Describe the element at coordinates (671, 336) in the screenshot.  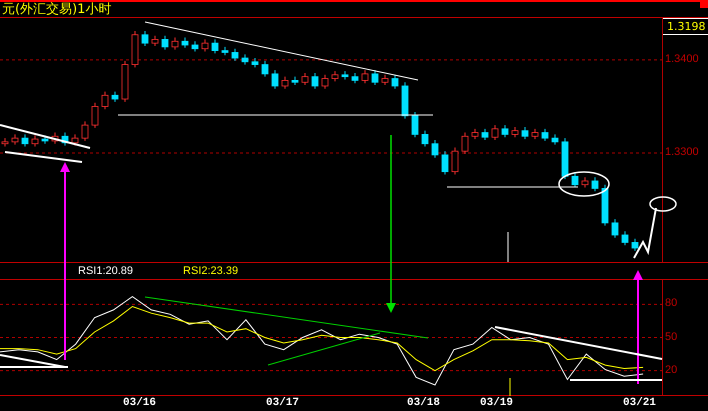
I see `rsi-axis-label: 50` at that location.